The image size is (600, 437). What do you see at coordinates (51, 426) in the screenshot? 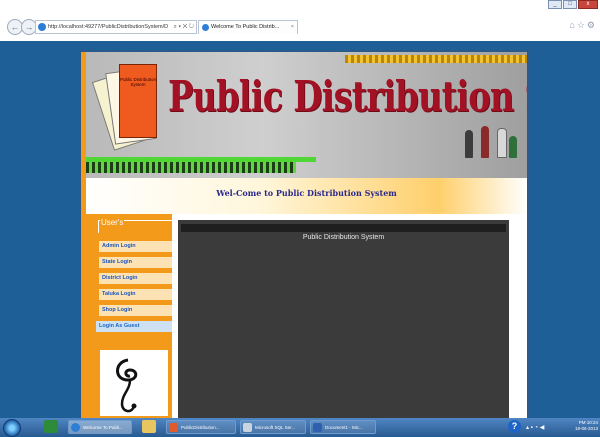
I see `excel-icon` at bounding box center [51, 426].